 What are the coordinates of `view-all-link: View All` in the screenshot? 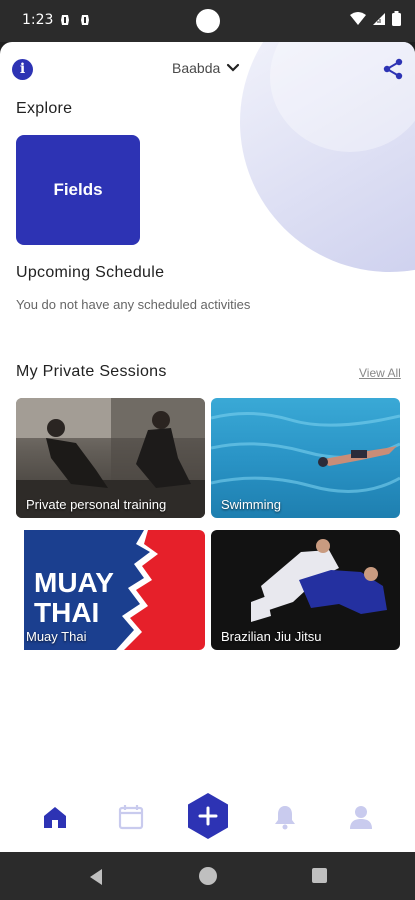 It's located at (380, 373).